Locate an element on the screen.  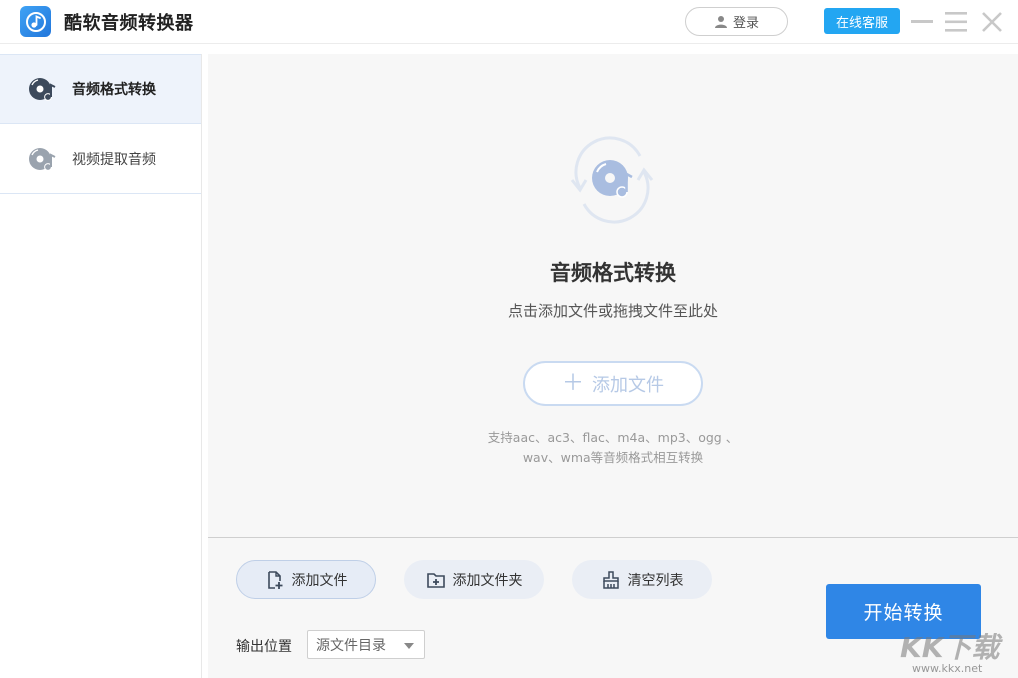
output-location-select: 源文件目录 is located at coordinates (366, 644).